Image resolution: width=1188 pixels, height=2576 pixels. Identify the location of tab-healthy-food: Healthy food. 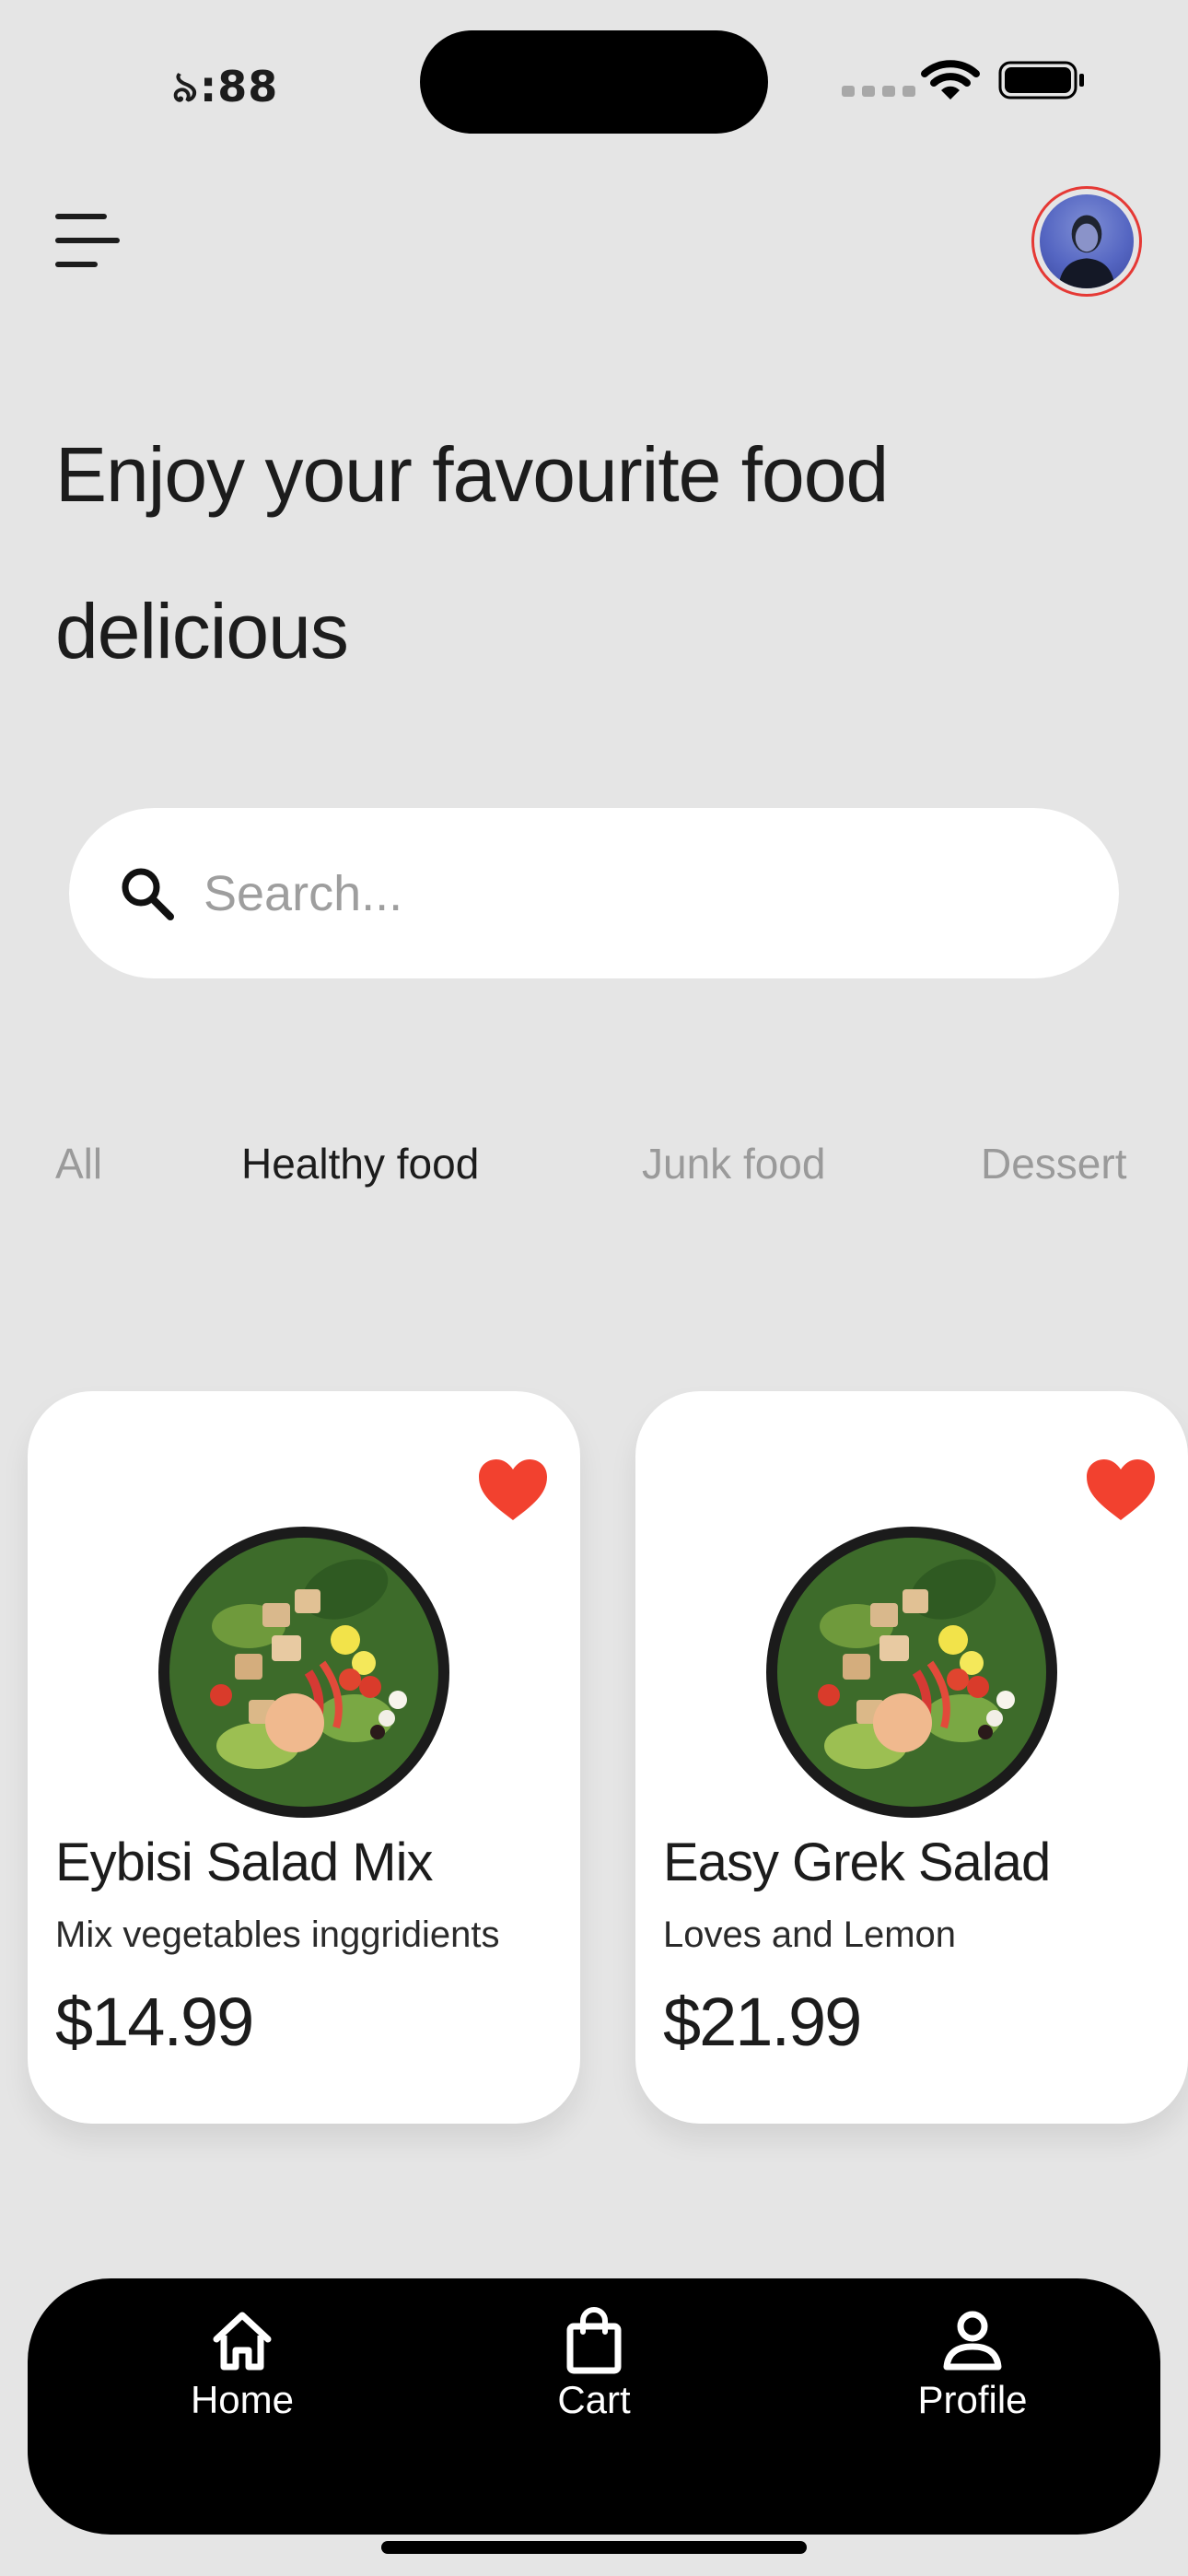
(360, 1163).